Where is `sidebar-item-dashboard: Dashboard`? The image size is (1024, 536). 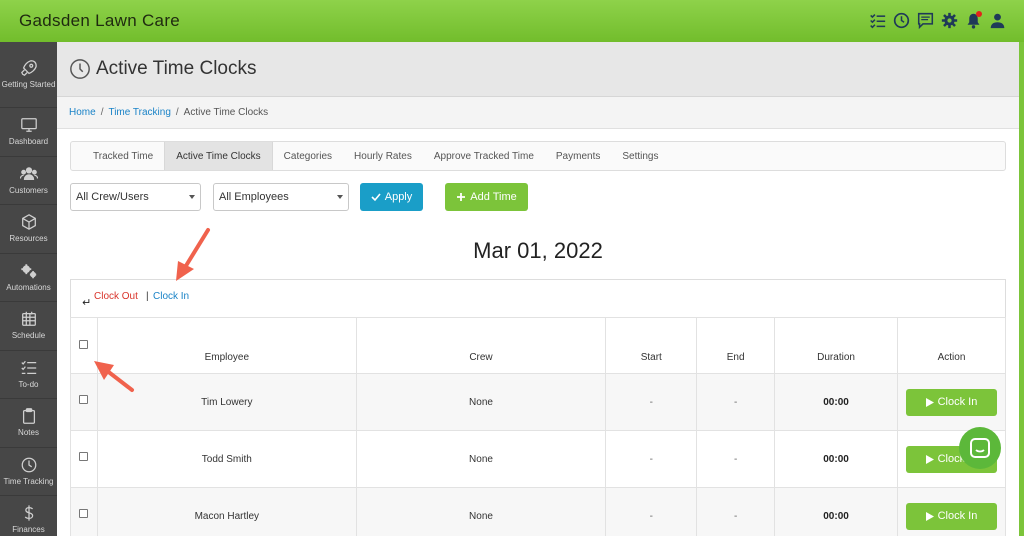 sidebar-item-dashboard: Dashboard is located at coordinates (28, 132).